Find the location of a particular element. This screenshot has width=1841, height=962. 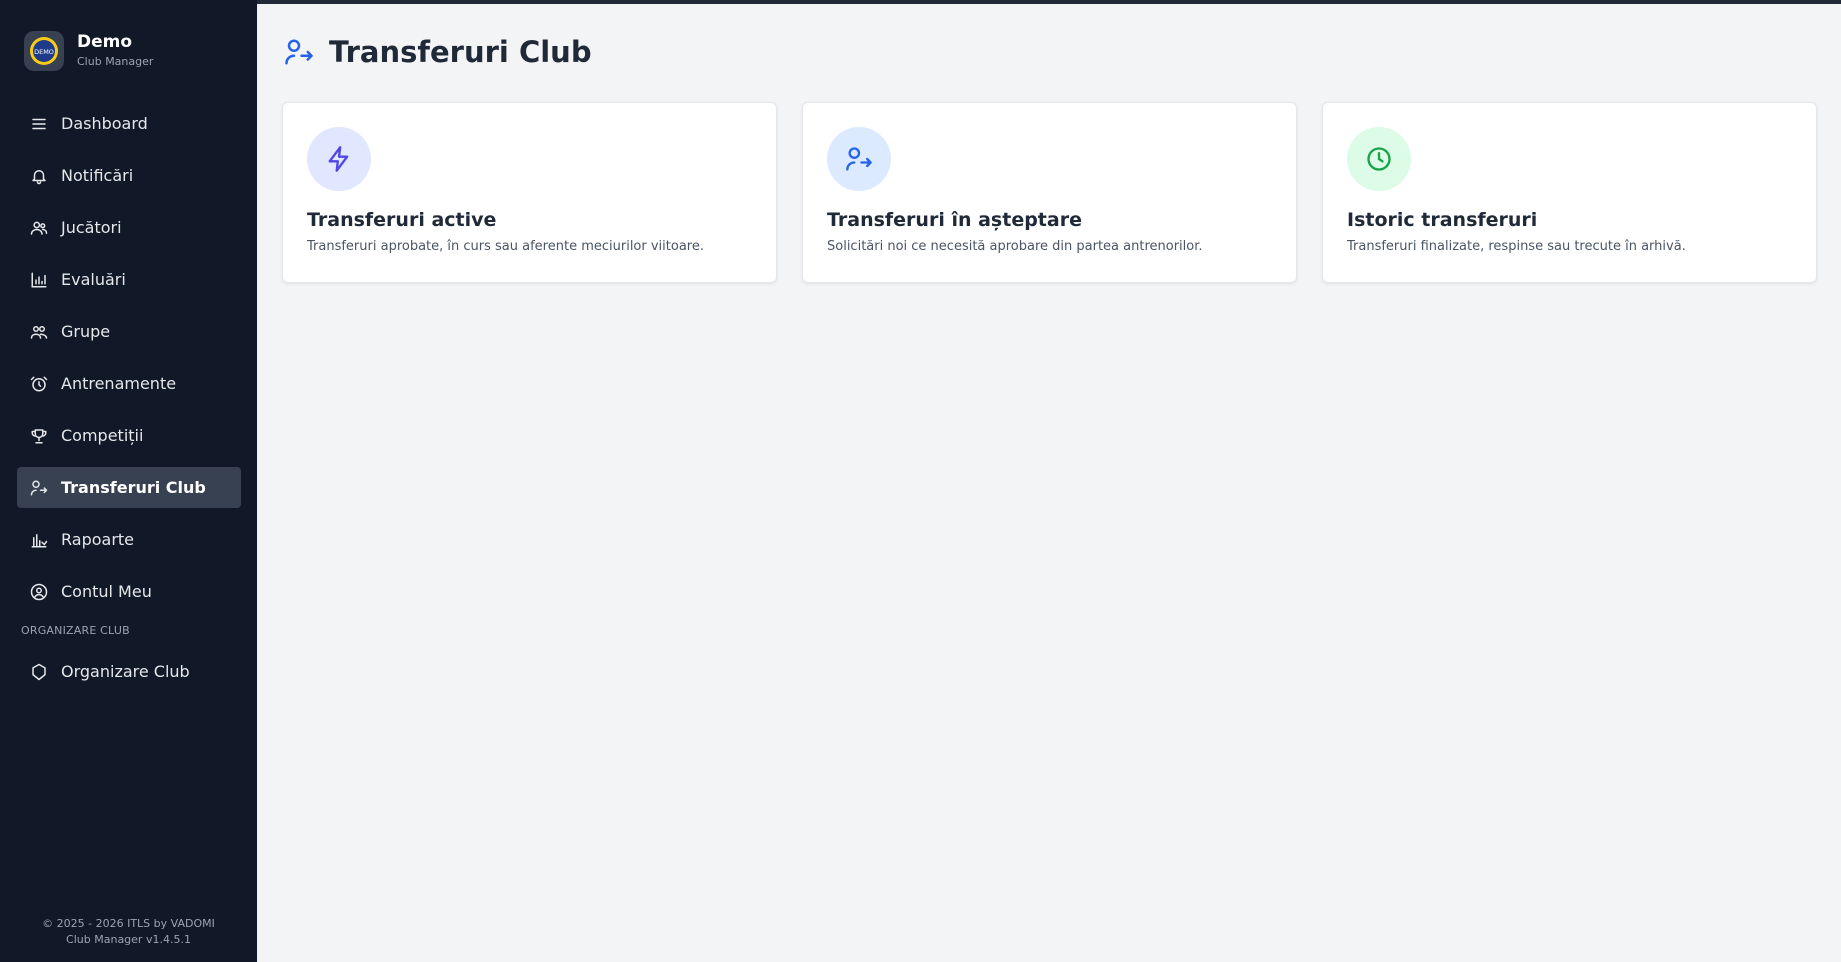

sidebar-item-label: Organizare Club is located at coordinates (125, 671).